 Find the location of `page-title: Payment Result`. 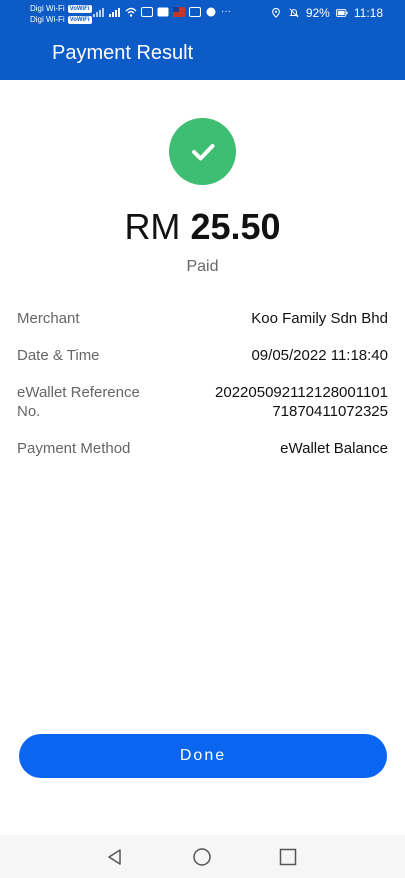

page-title: Payment Result is located at coordinates (123, 53).